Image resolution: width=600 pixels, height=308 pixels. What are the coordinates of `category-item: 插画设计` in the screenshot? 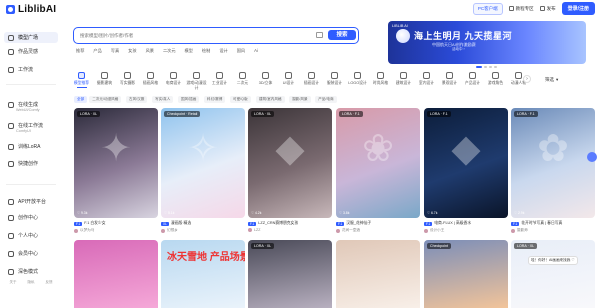 It's located at (311, 79).